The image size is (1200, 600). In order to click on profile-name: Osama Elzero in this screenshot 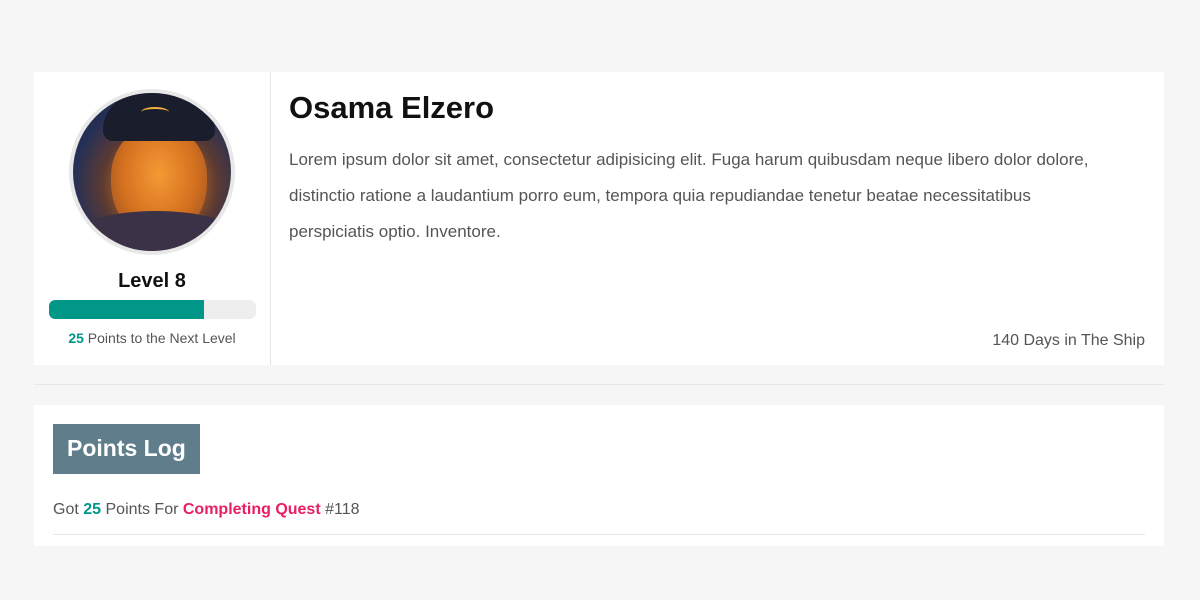, I will do `click(392, 107)`.